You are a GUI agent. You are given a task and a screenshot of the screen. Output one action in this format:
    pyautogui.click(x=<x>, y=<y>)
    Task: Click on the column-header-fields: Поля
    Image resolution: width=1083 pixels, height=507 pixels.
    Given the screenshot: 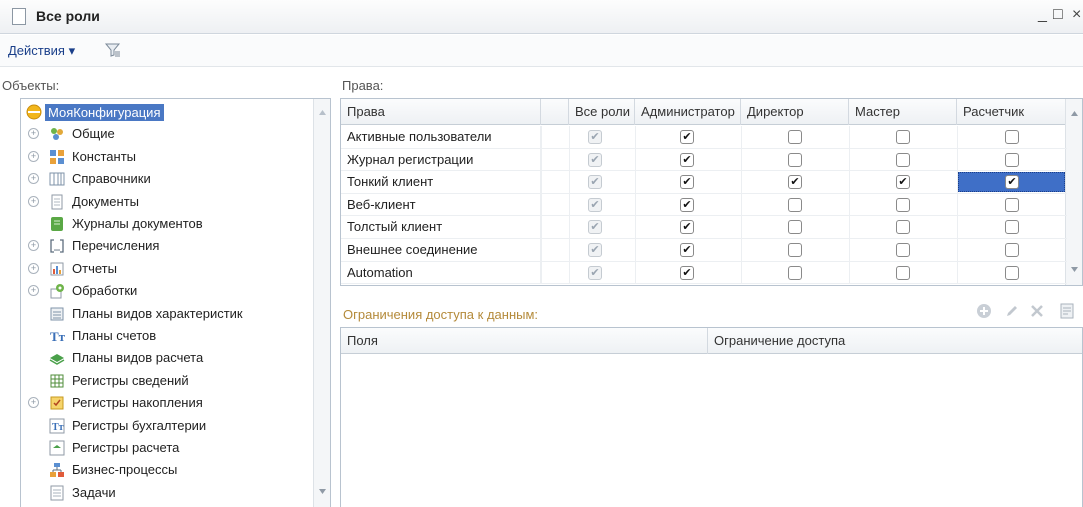 What is the action you would take?
    pyautogui.click(x=524, y=341)
    